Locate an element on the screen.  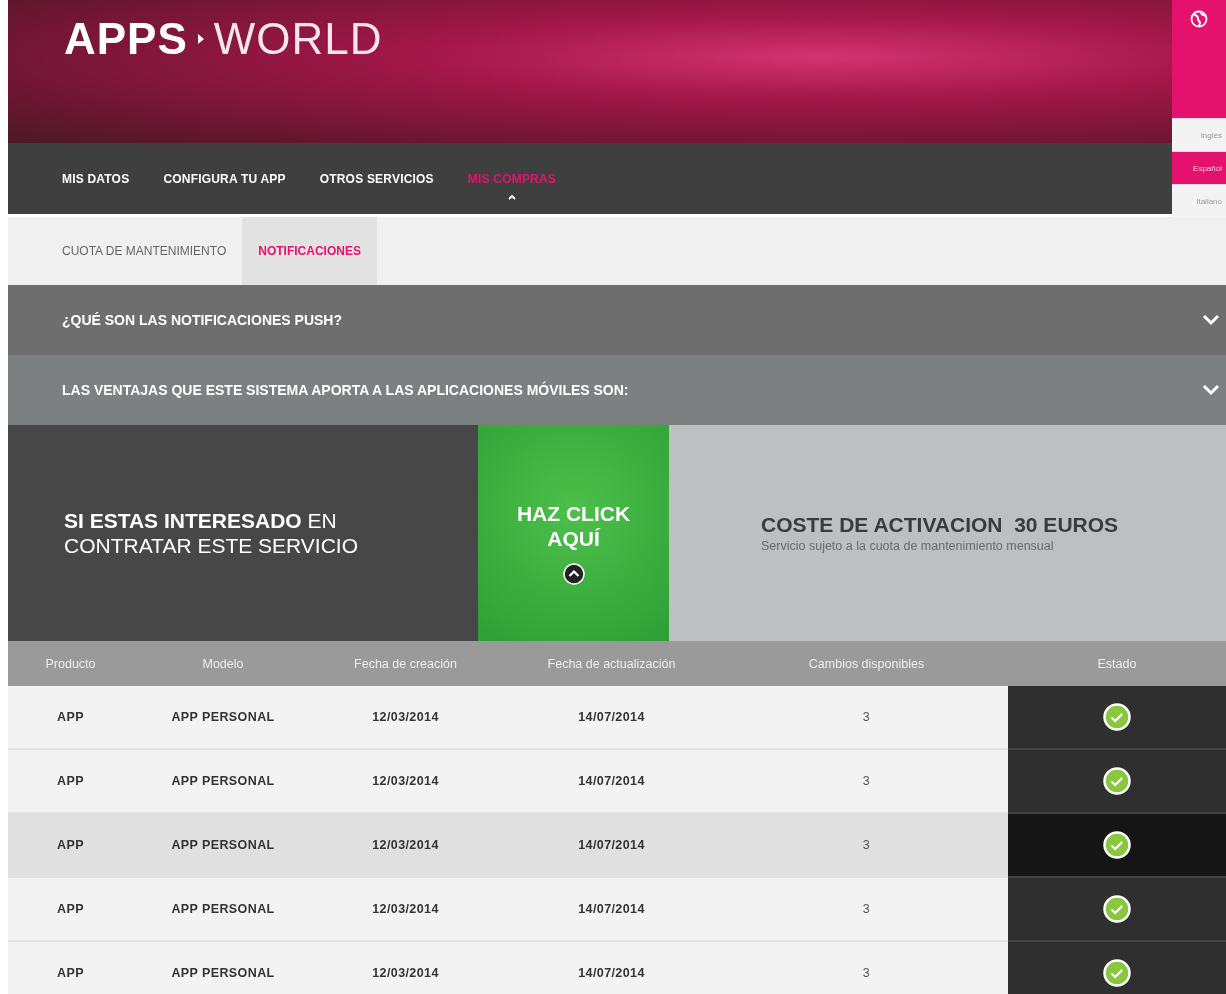
sub-tab: NOTIFICACIONES is located at coordinates (309, 251).